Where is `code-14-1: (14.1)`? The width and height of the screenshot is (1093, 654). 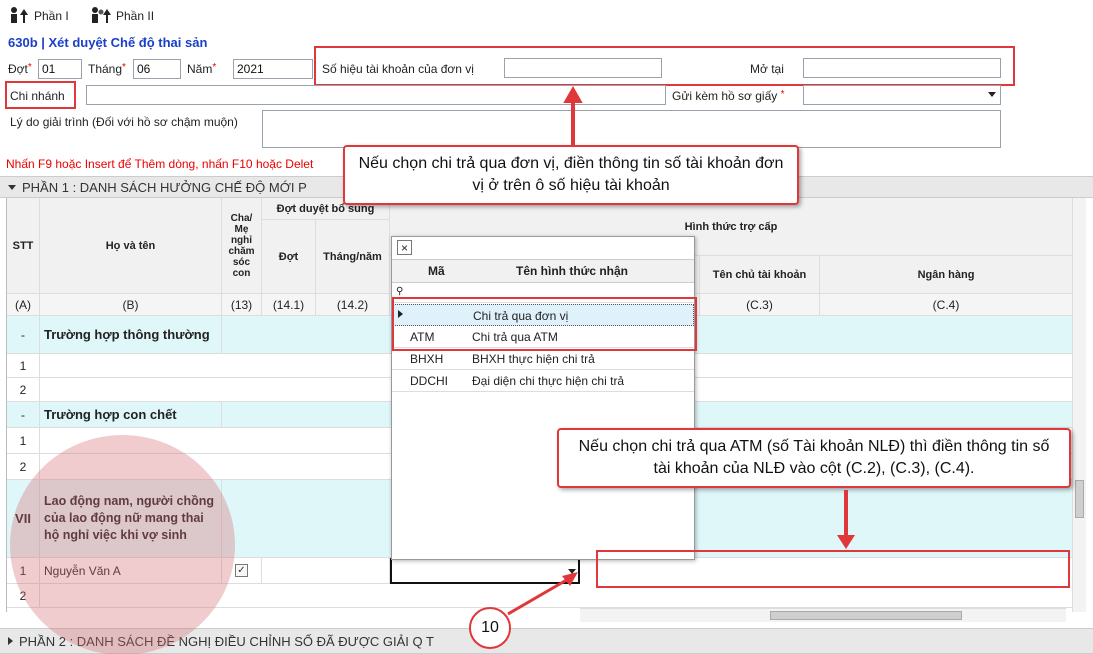 code-14-1: (14.1) is located at coordinates (289, 305).